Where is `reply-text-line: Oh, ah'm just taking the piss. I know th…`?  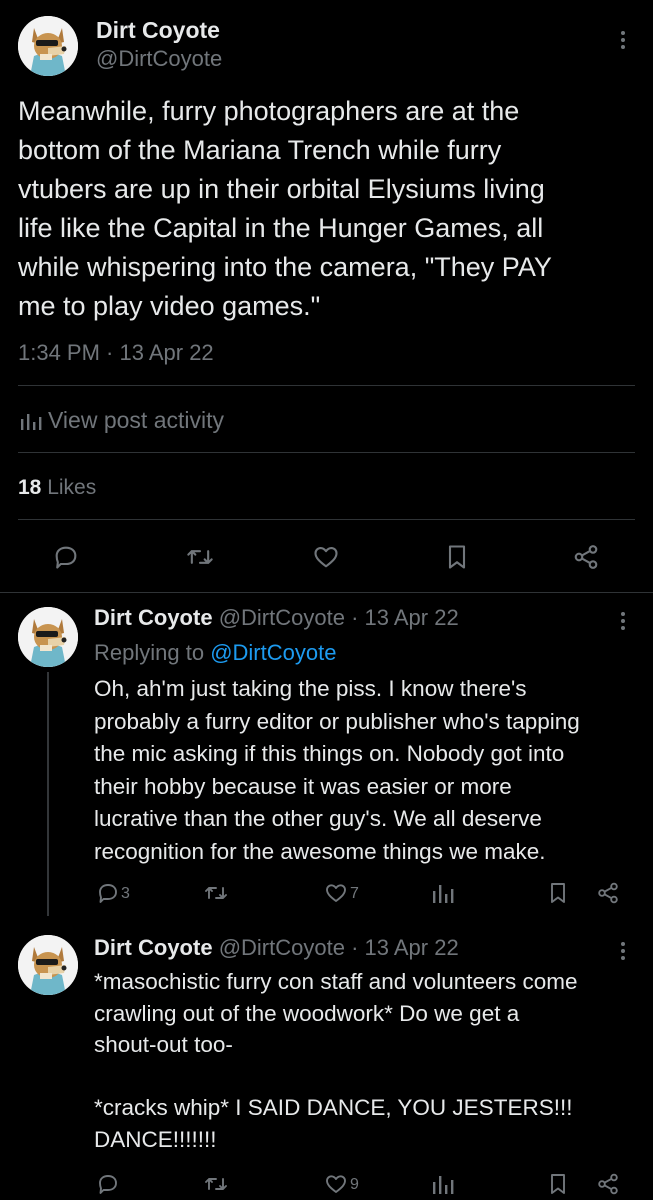
reply-text-line: Oh, ah'm just taking the piss. I know th… is located at coordinates (310, 688).